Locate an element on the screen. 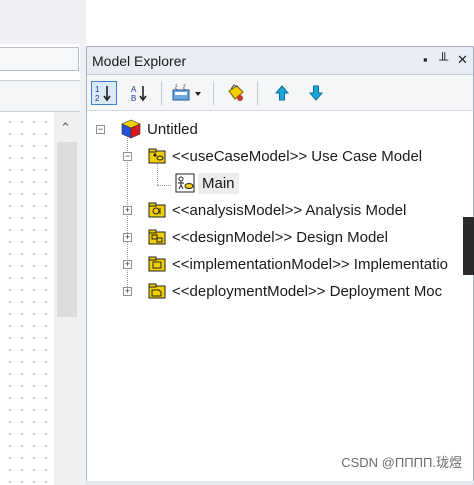 The height and width of the screenshot is (485, 474). tree-node-main-diagram: Main is located at coordinates (207, 183).